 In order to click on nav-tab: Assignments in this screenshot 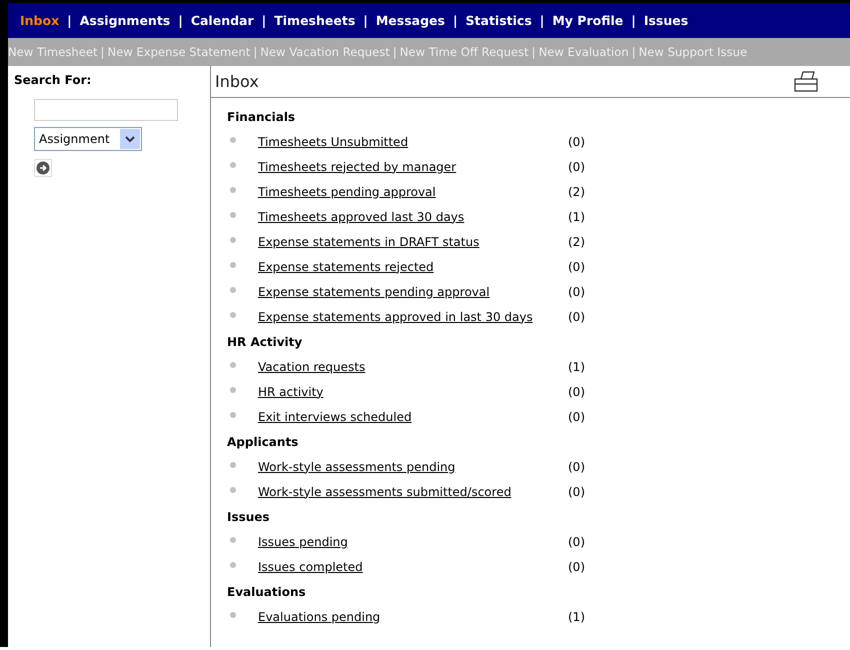, I will do `click(125, 20)`.